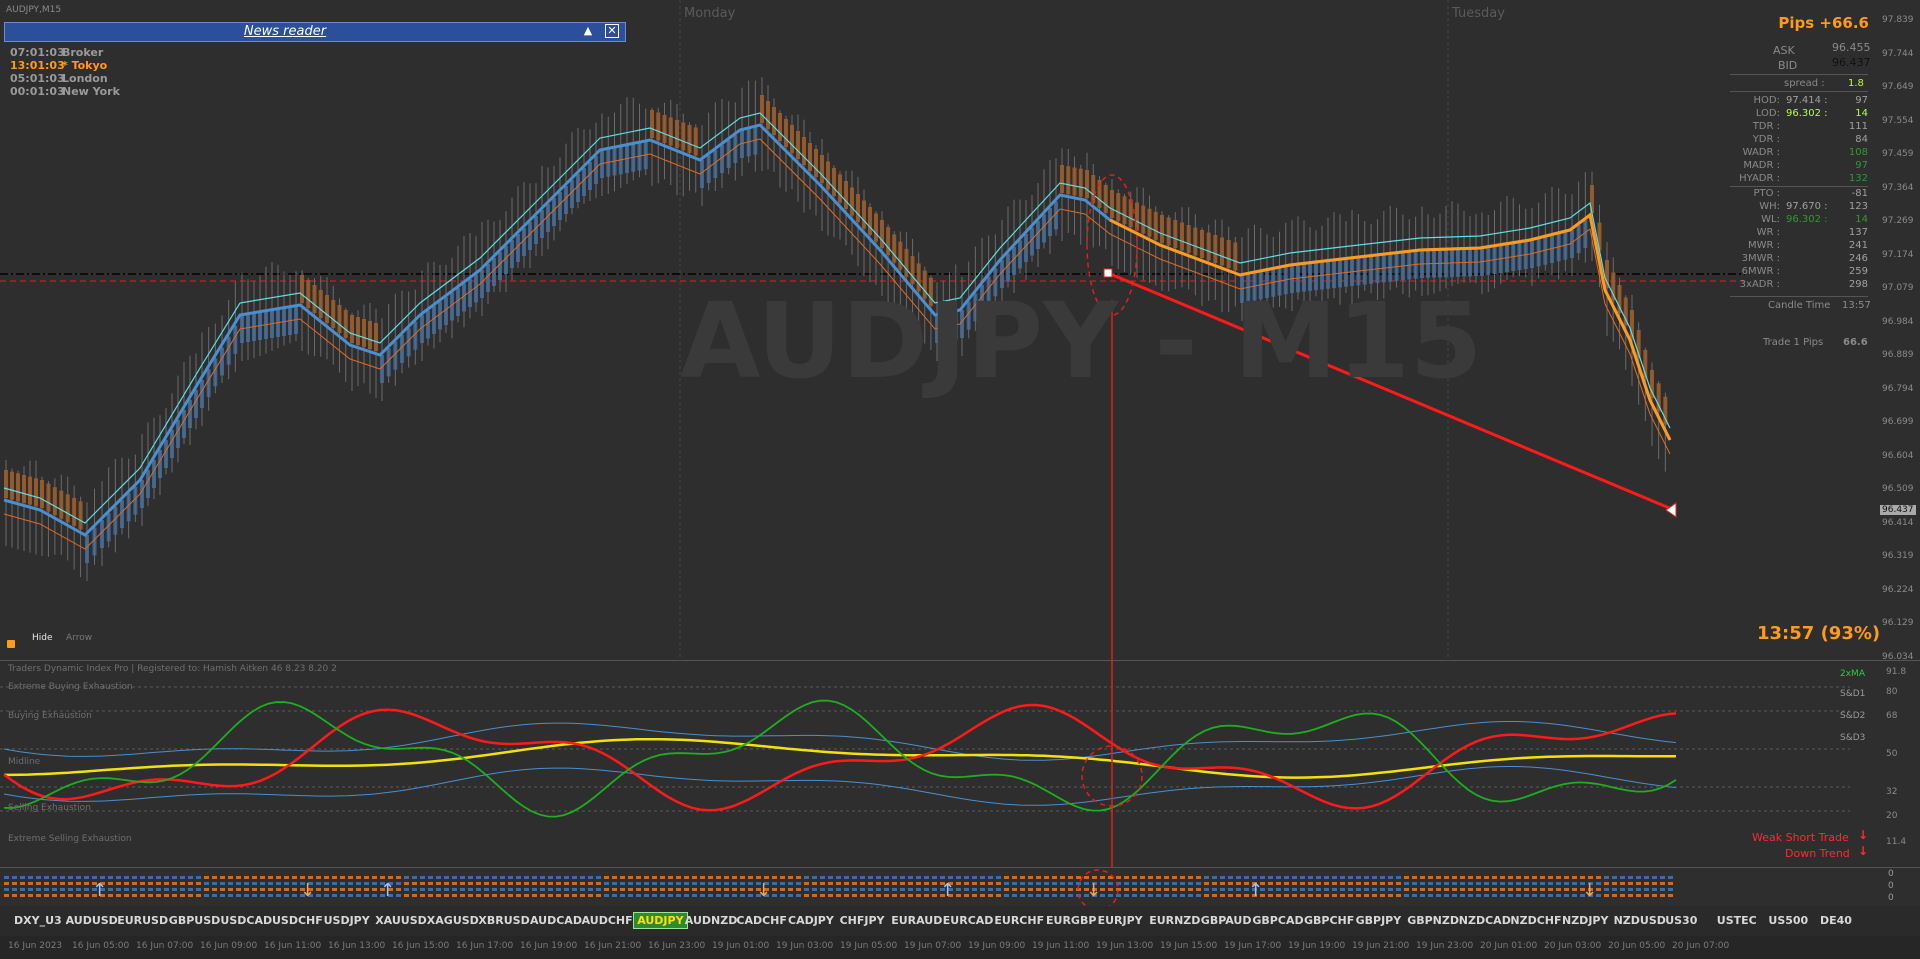 This screenshot has height=959, width=1920. I want to click on symbol-button-nzdcad: NZDCAD, so click(1485, 920).